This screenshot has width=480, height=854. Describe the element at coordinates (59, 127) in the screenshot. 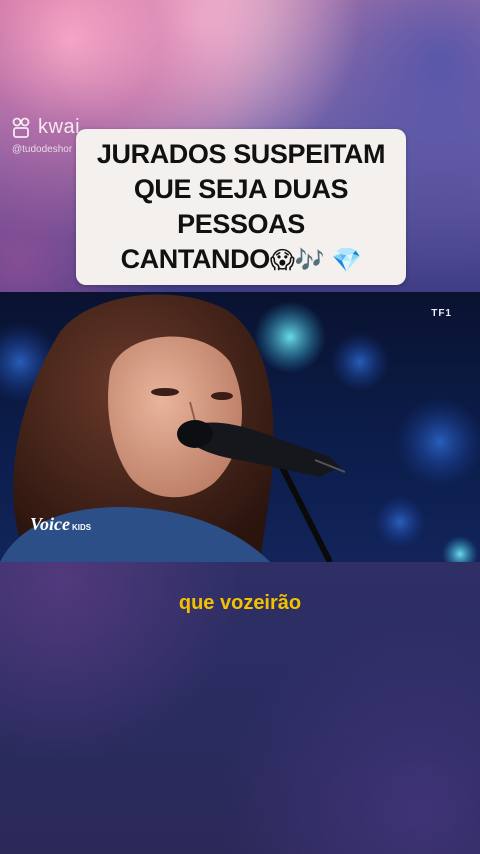

I see `kwai-brand-text: kwai` at that location.